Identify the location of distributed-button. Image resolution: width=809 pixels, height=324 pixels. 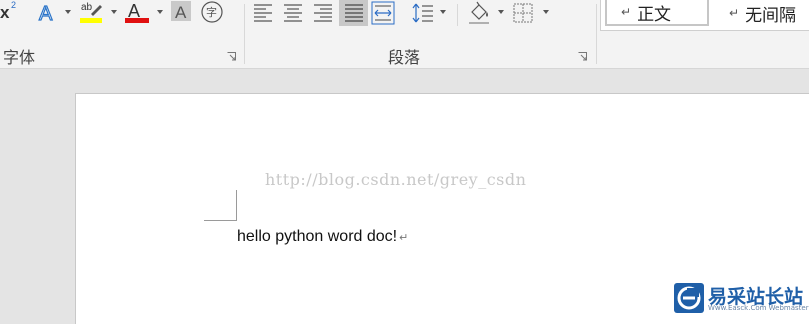
(383, 13).